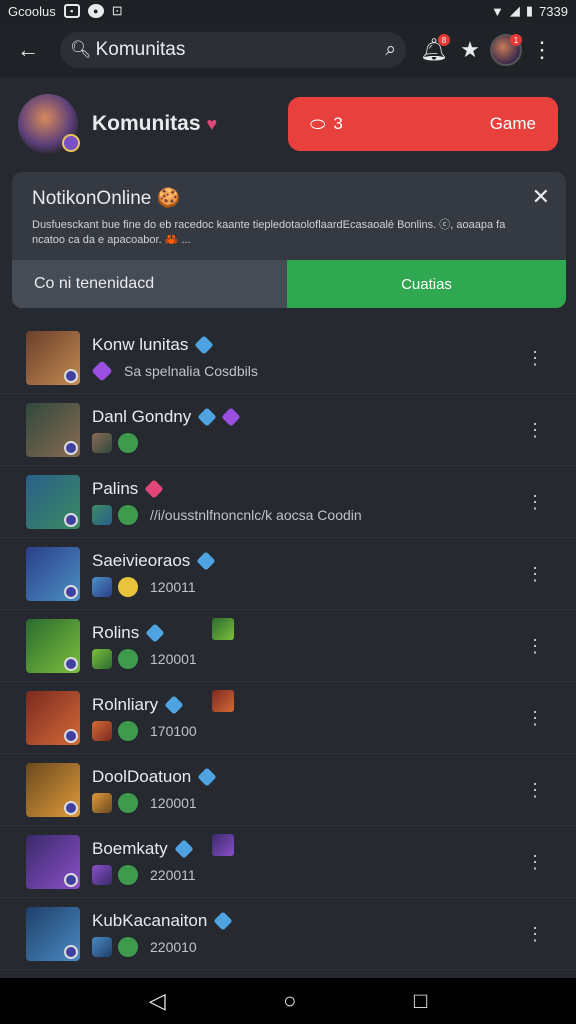 Image resolution: width=576 pixels, height=1024 pixels. What do you see at coordinates (157, 1001) in the screenshot?
I see `nav-back-icon: ◁` at bounding box center [157, 1001].